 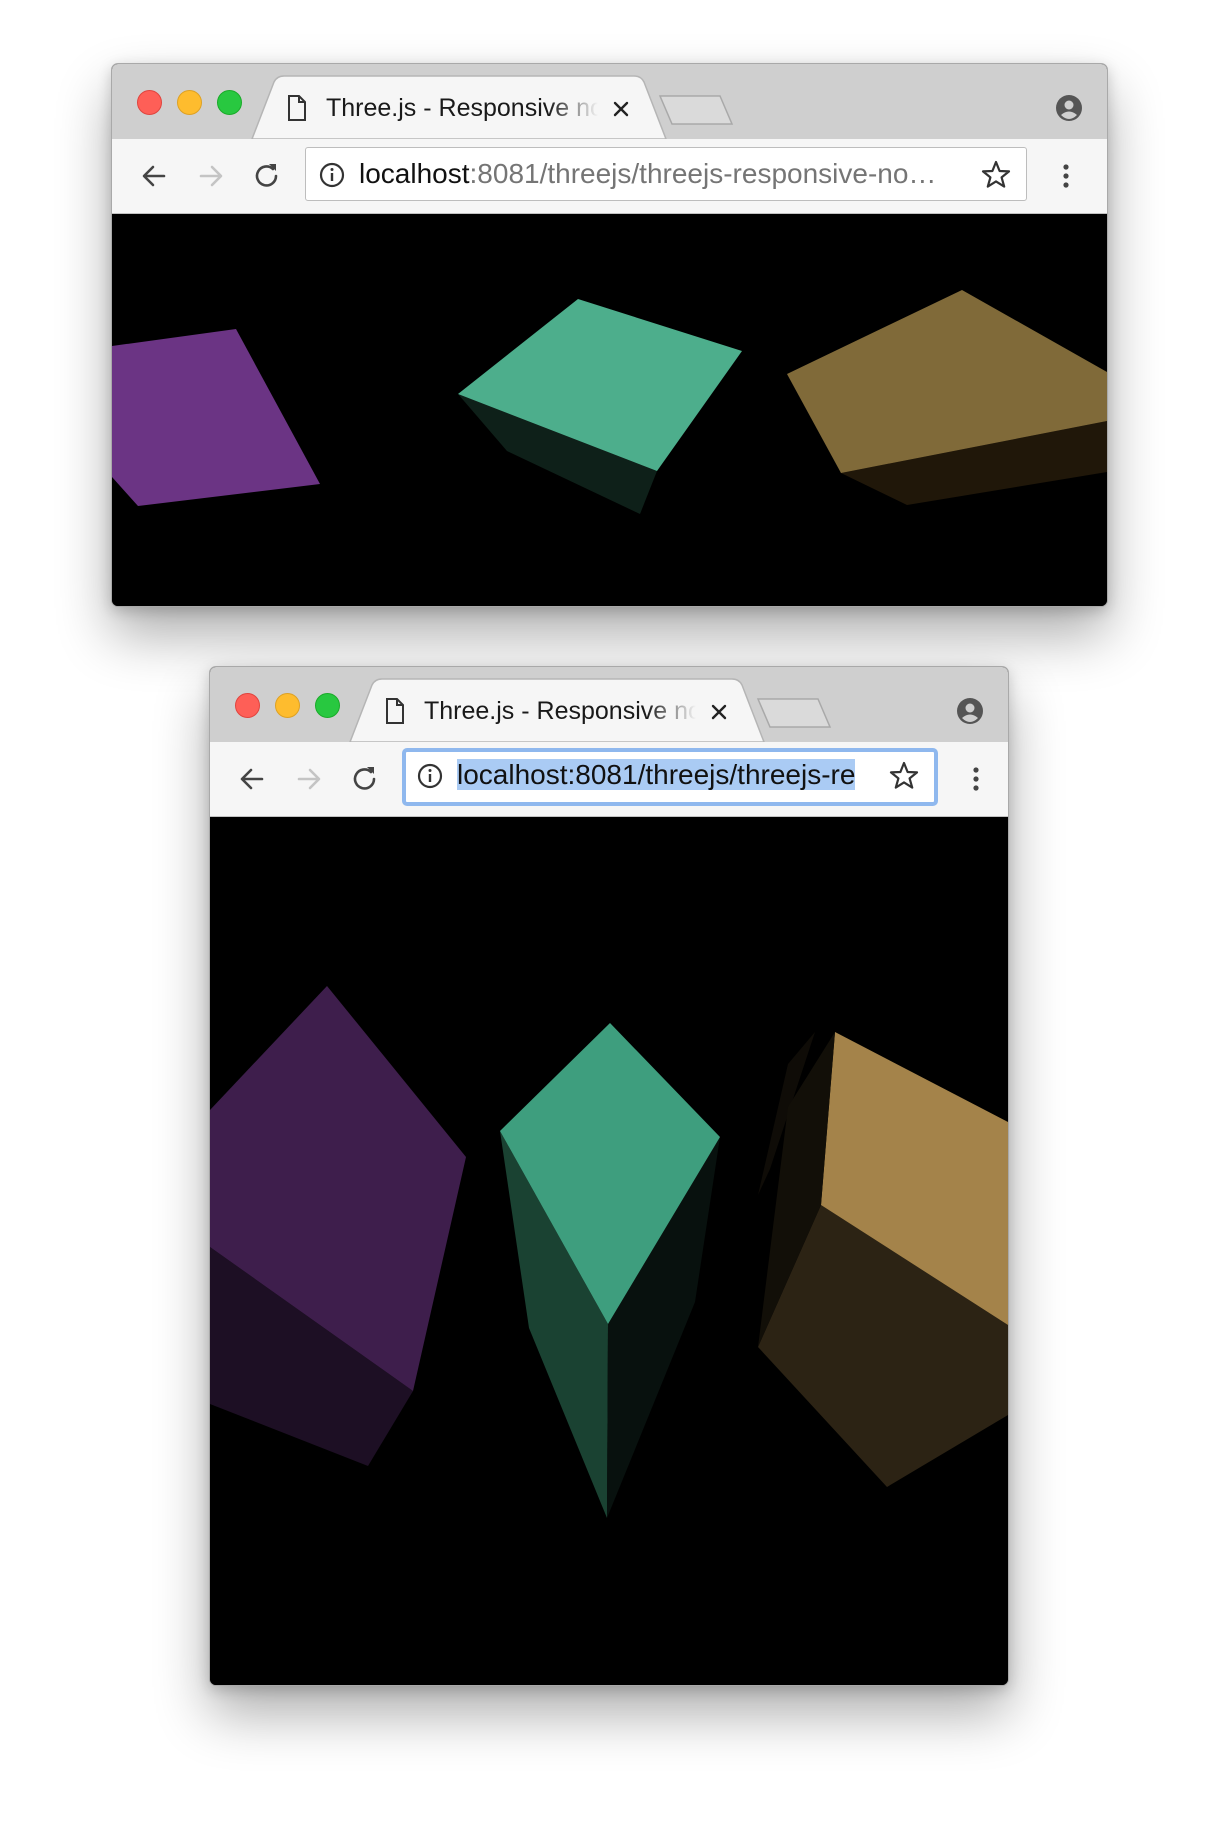 What do you see at coordinates (414, 173) in the screenshot?
I see `url-host: localhost` at bounding box center [414, 173].